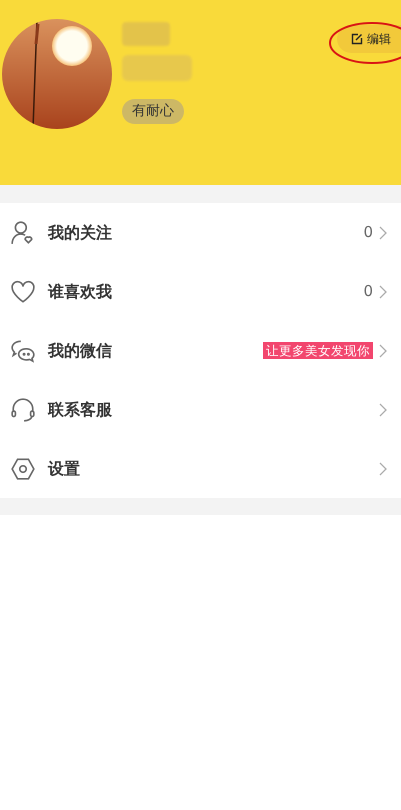 This screenshot has width=401, height=810. I want to click on menu-label: 设置, so click(64, 469).